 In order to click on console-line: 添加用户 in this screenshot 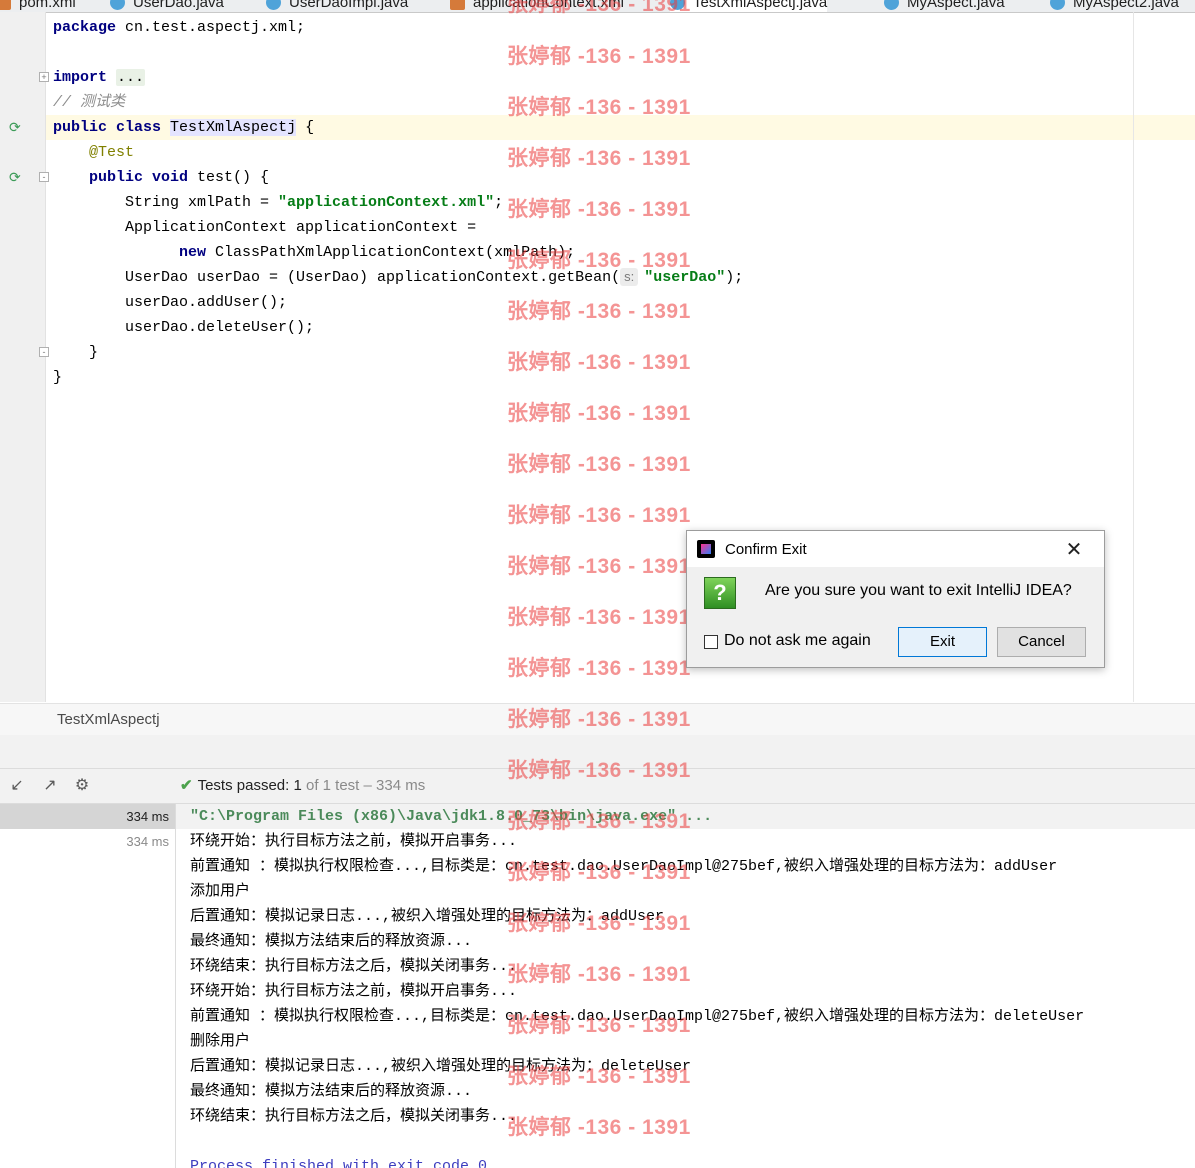, I will do `click(220, 891)`.